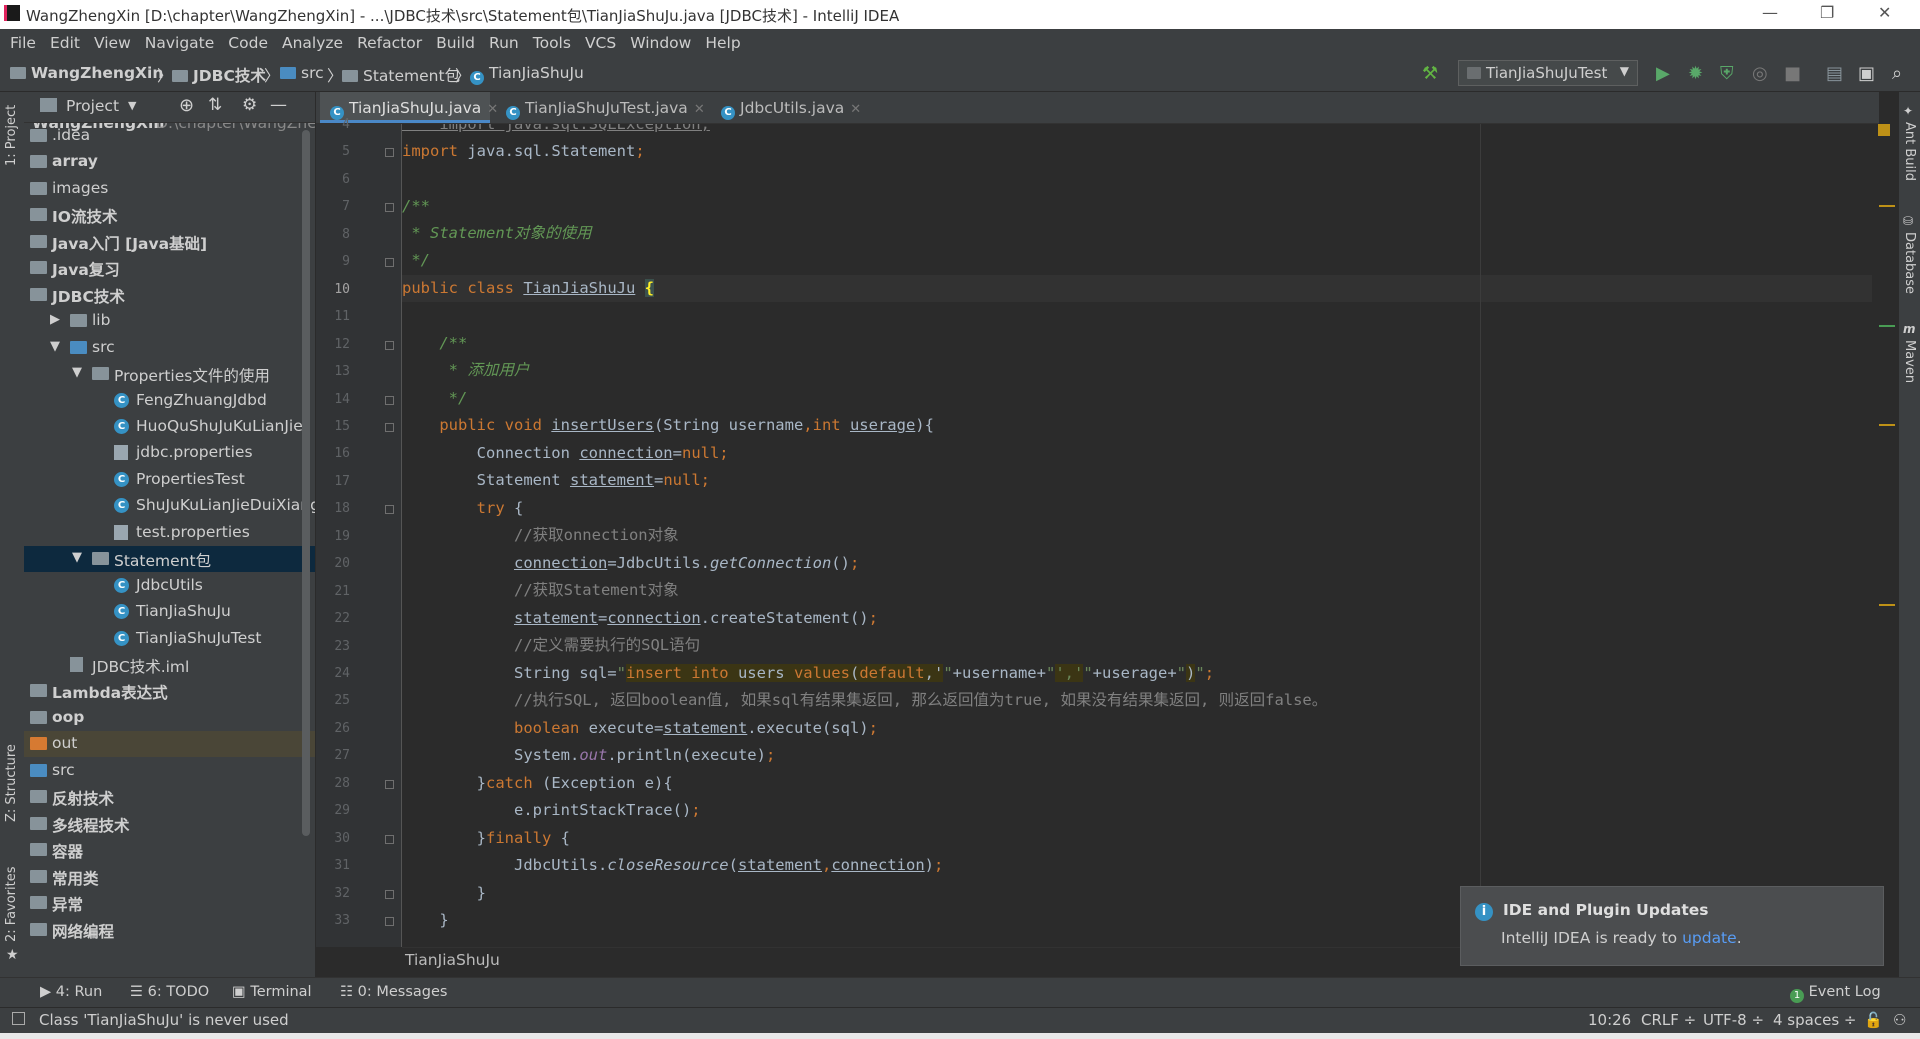 The width and height of the screenshot is (1920, 1039). What do you see at coordinates (1899, 1020) in the screenshot?
I see `inspector-icon: ⚇` at bounding box center [1899, 1020].